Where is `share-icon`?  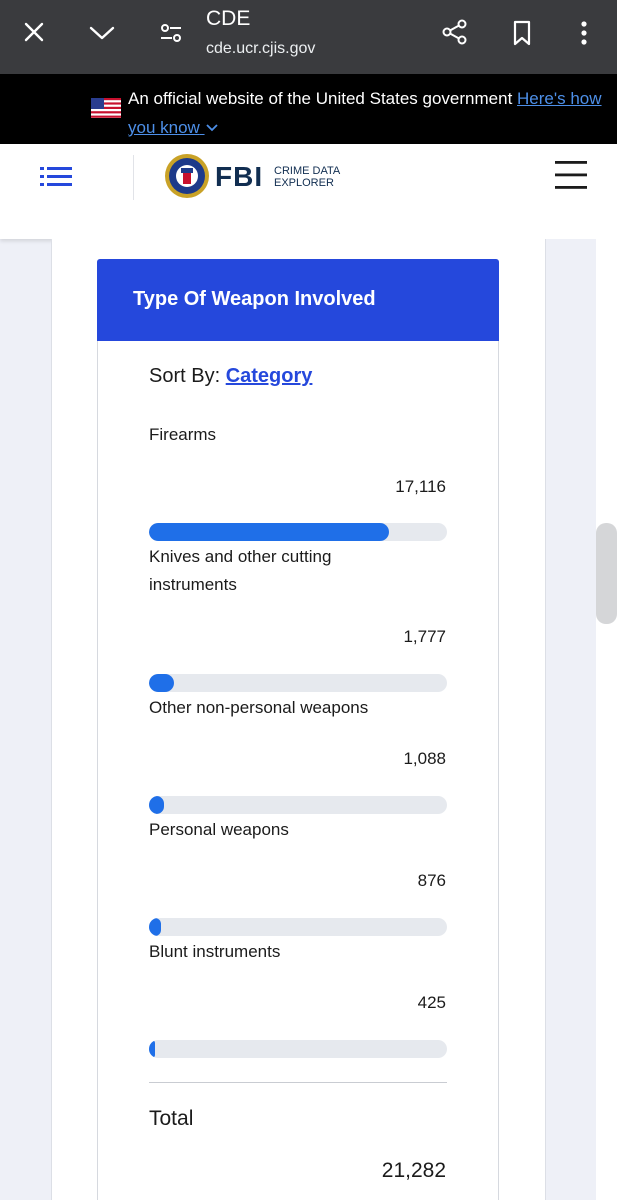 share-icon is located at coordinates (455, 32).